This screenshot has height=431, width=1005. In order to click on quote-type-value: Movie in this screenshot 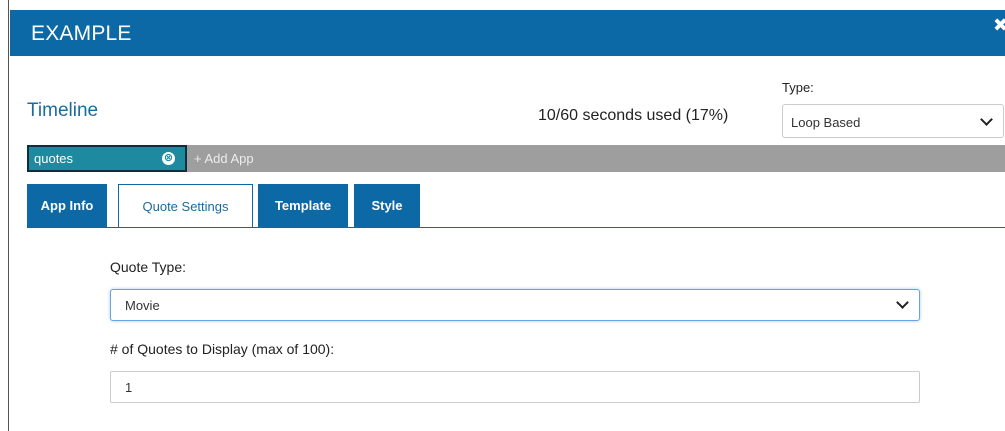, I will do `click(142, 305)`.